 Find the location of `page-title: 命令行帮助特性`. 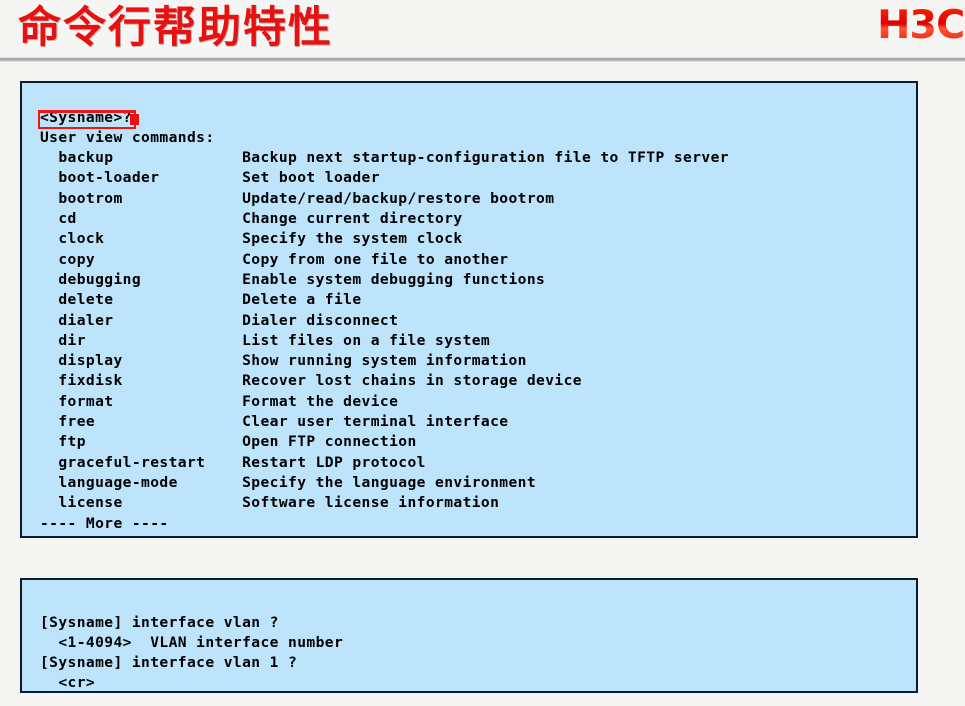

page-title: 命令行帮助特性 is located at coordinates (175, 28).